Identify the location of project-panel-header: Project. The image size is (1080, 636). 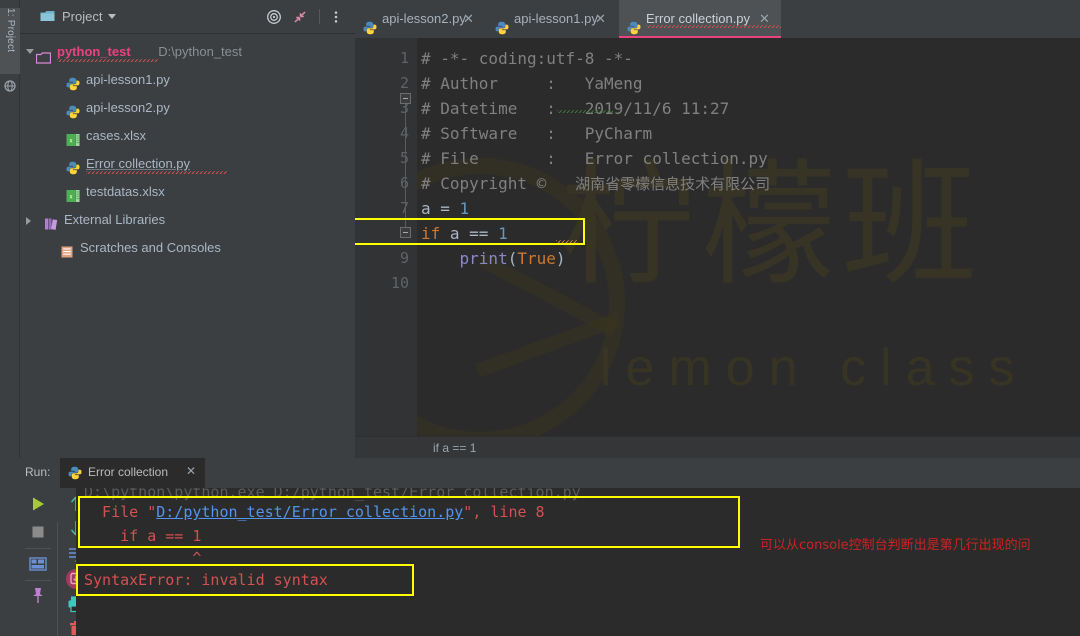
(192, 17).